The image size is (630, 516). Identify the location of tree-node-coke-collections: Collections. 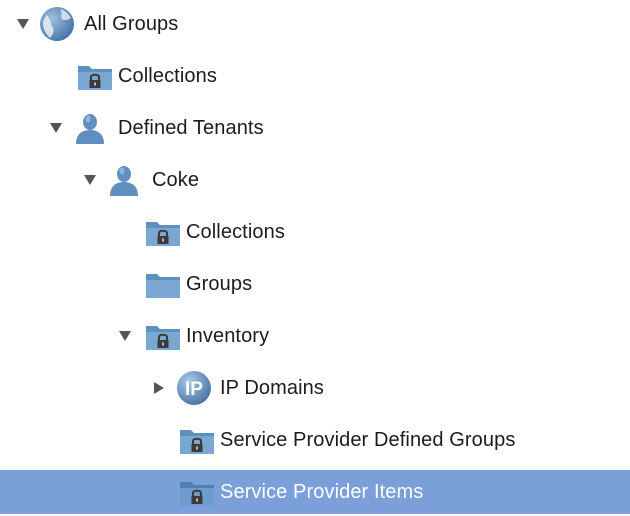
(315, 232).